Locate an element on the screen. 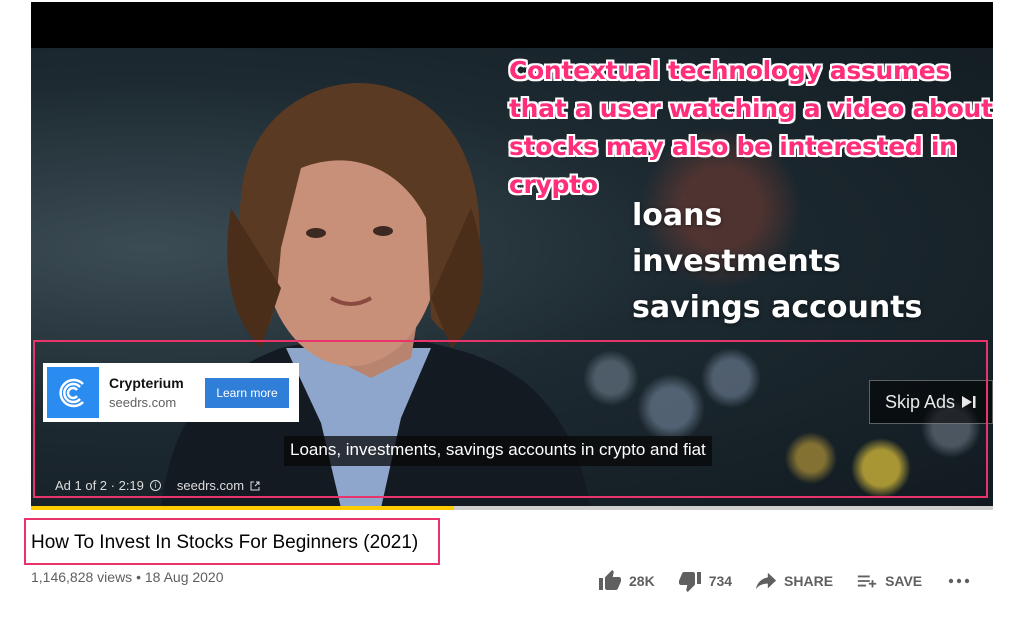 This screenshot has height=621, width=1024. callout-line: stocks may also be interested in is located at coordinates (733, 146).